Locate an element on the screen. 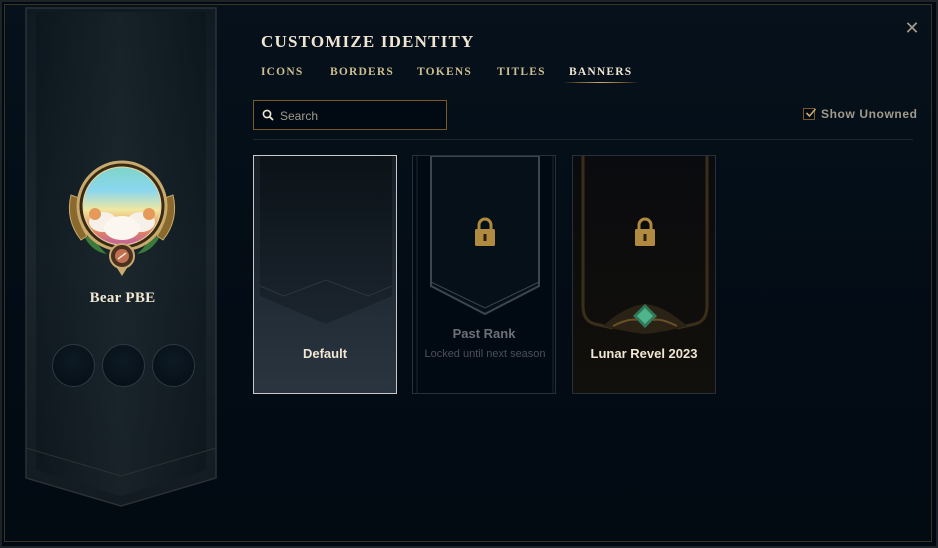 The image size is (938, 548). summoner-icon is located at coordinates (122, 219).